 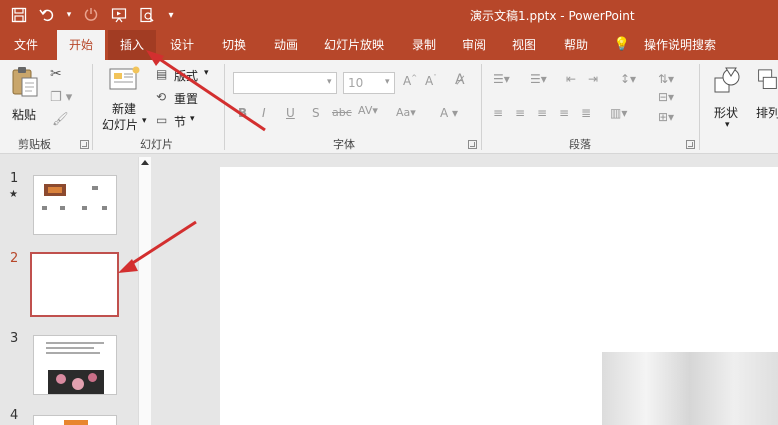 I want to click on shapes-button: 形状 ▾, so click(x=728, y=99).